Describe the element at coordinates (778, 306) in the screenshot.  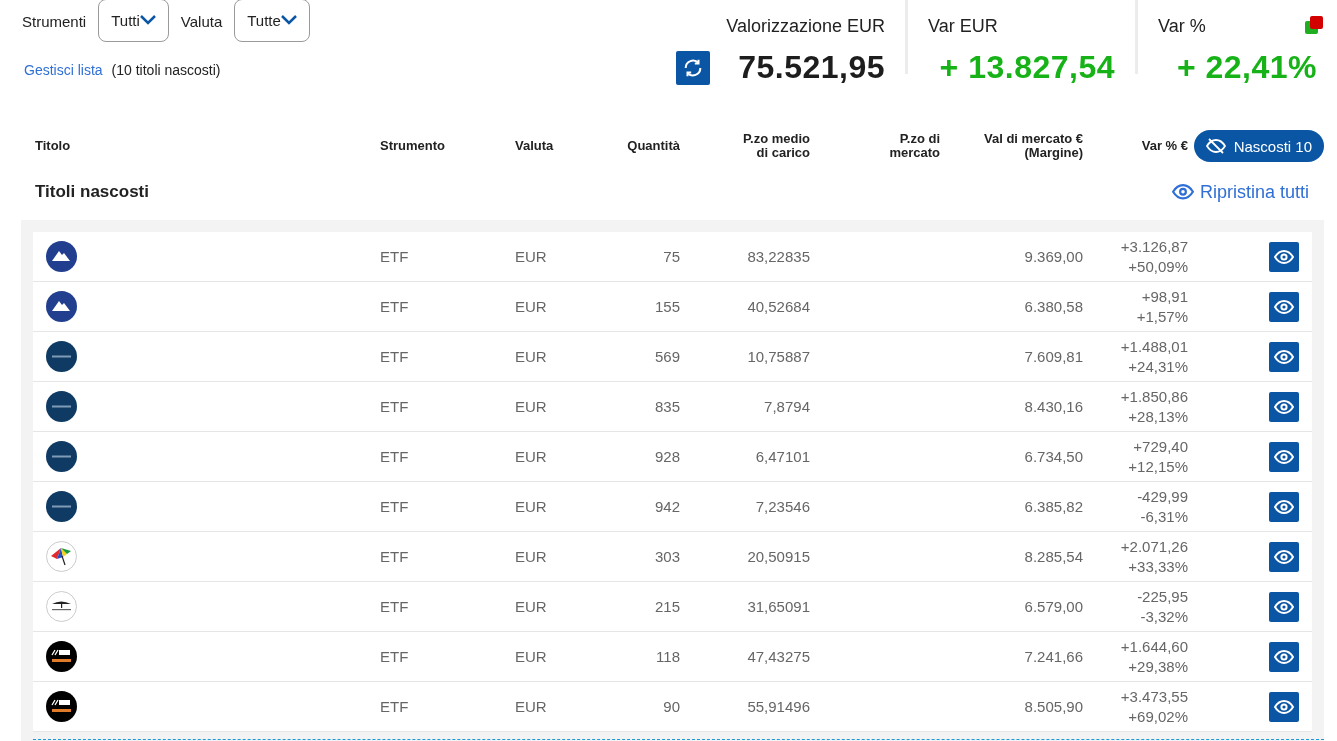
I see `table-cell-text: 40,52684` at that location.